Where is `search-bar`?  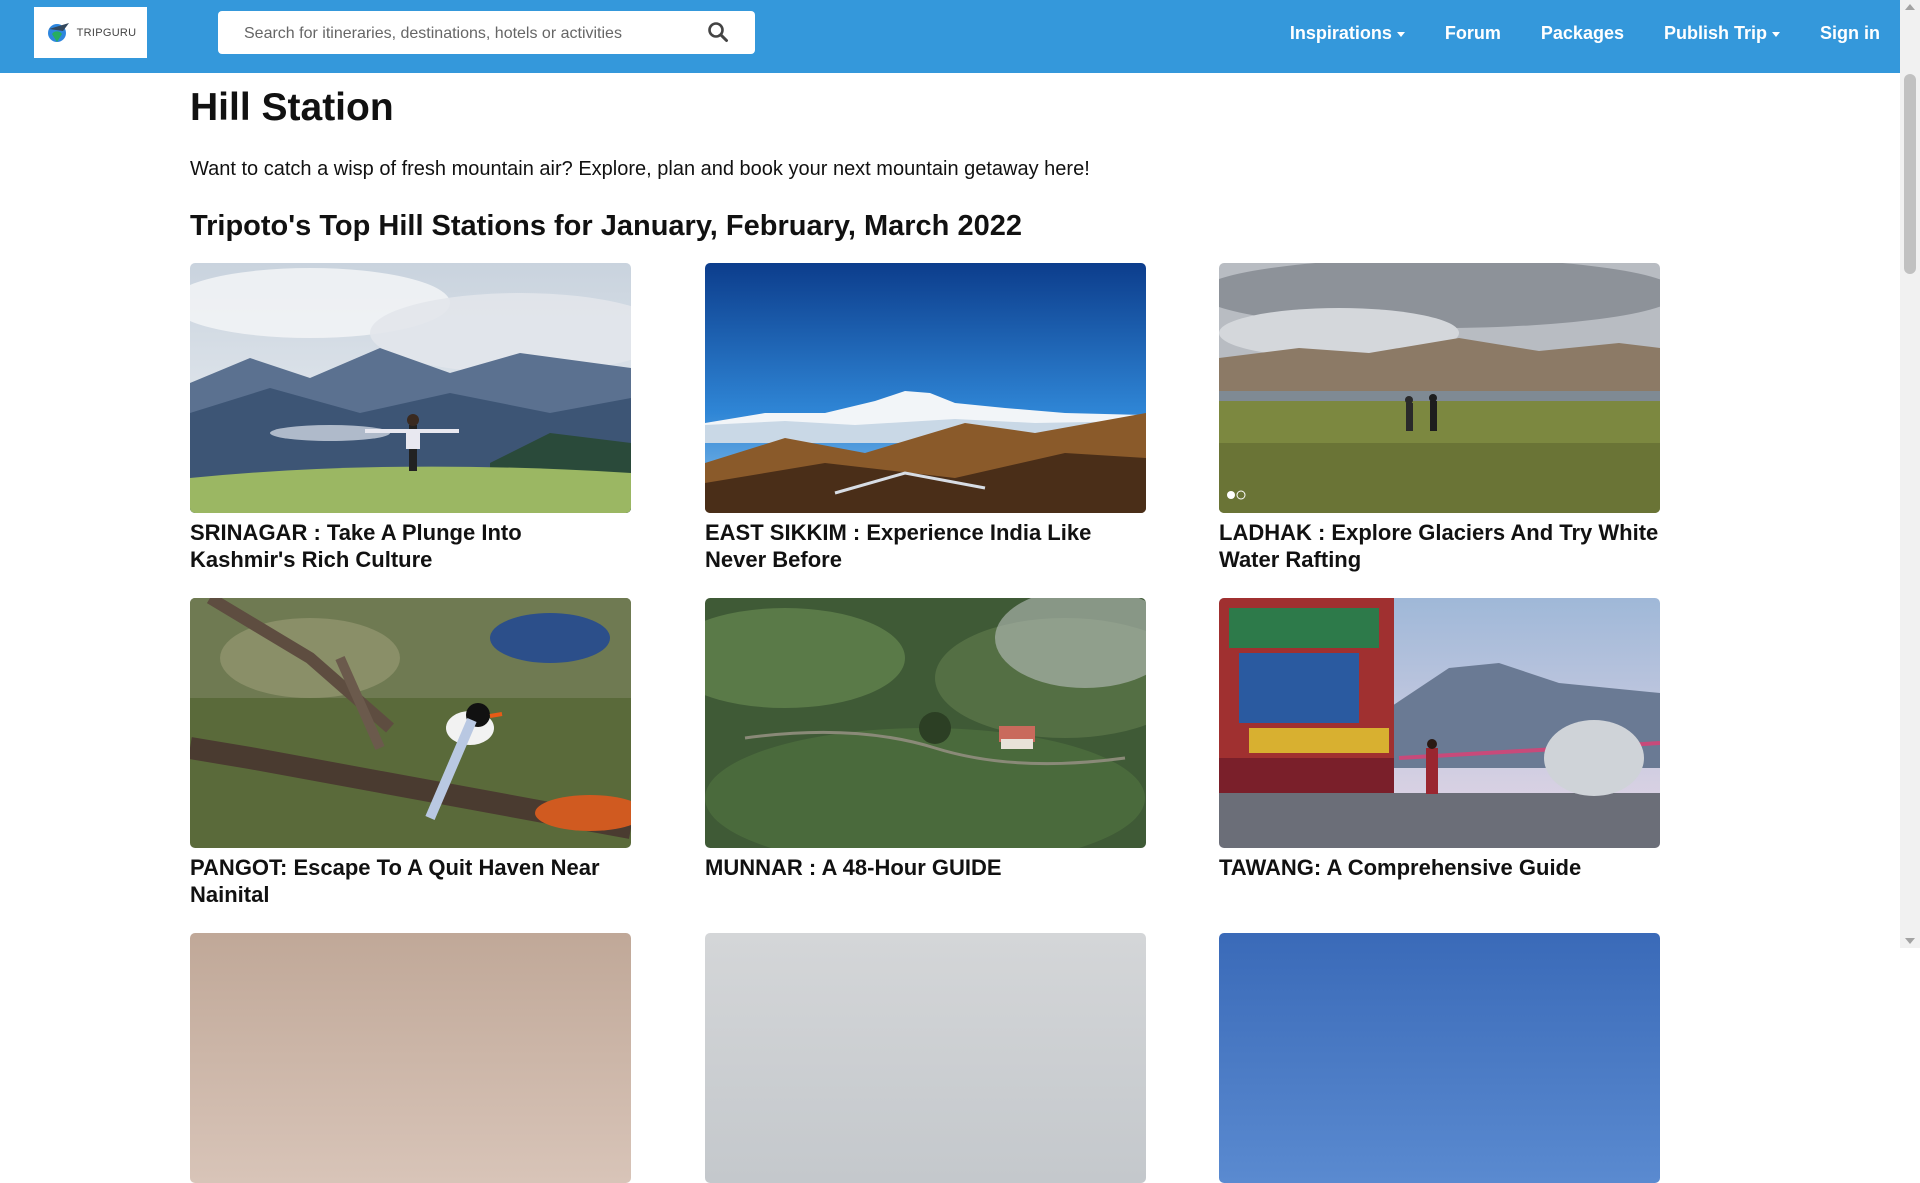
search-bar is located at coordinates (486, 33).